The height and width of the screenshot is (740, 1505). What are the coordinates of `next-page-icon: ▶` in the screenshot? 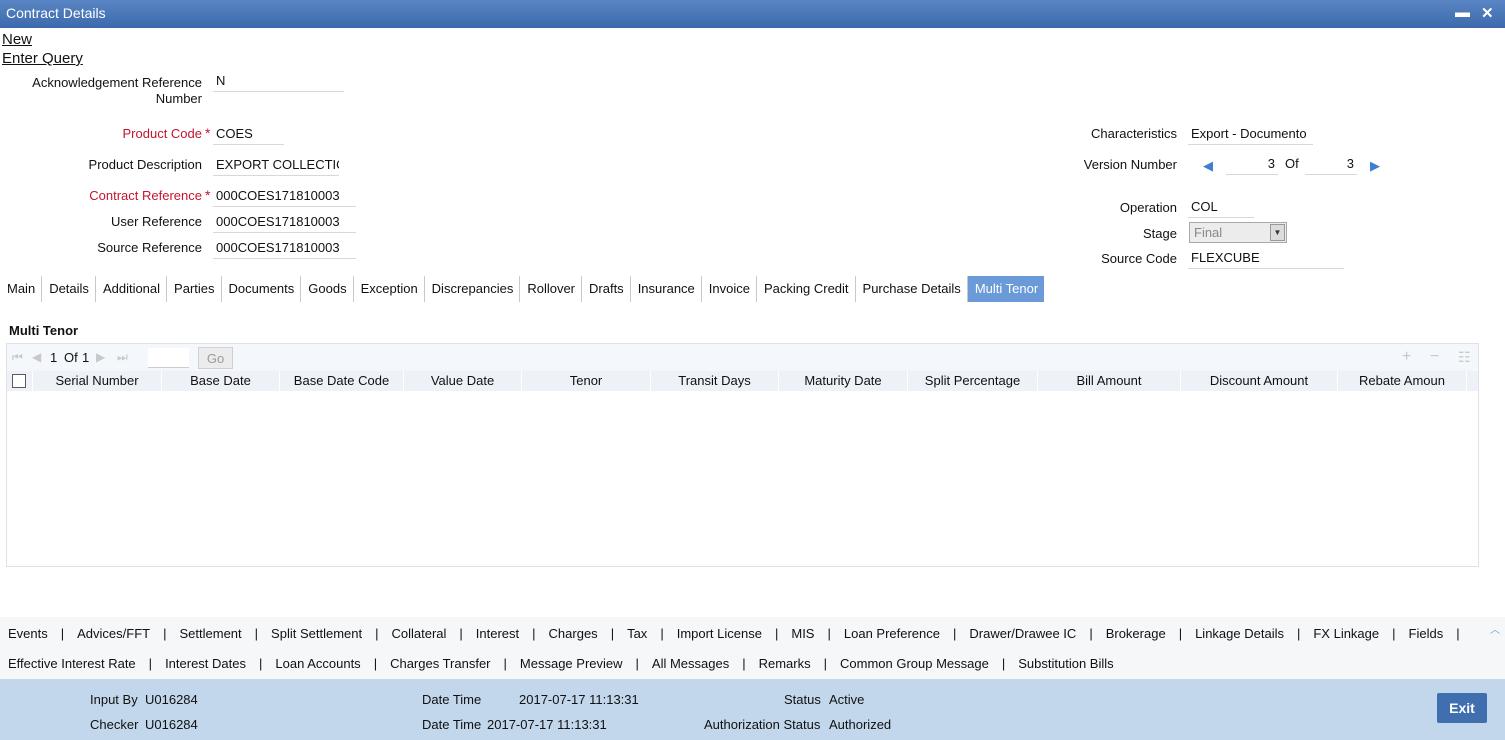 It's located at (100, 357).